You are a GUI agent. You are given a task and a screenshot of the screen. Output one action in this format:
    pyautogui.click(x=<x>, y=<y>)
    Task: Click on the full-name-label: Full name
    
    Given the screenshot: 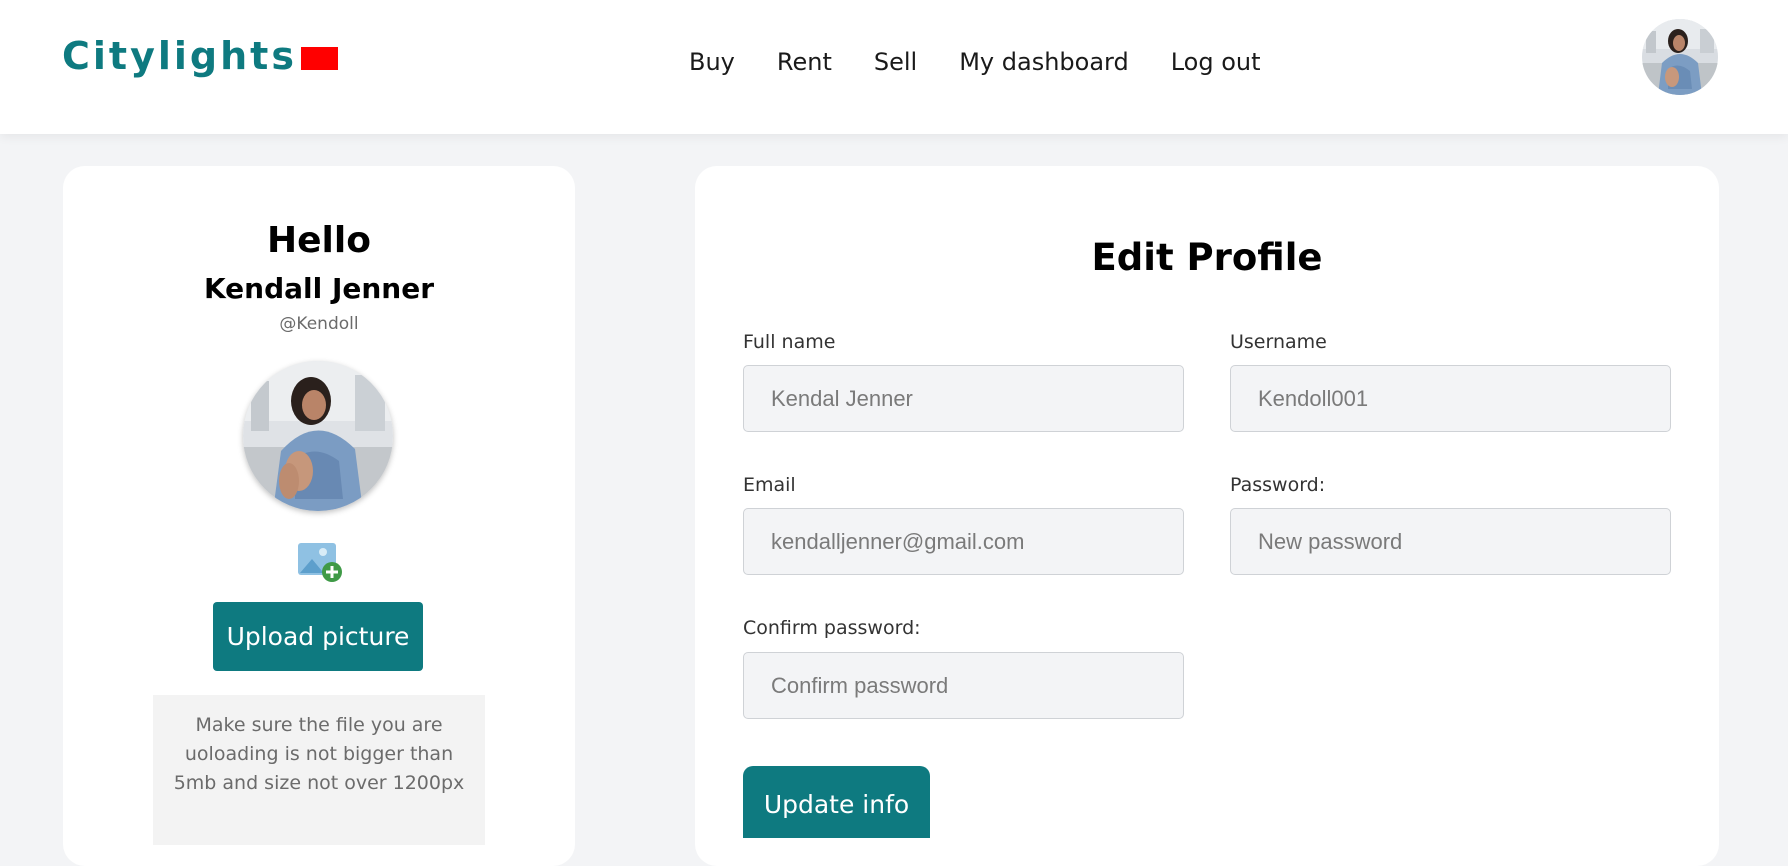 What is the action you would take?
    pyautogui.click(x=789, y=342)
    